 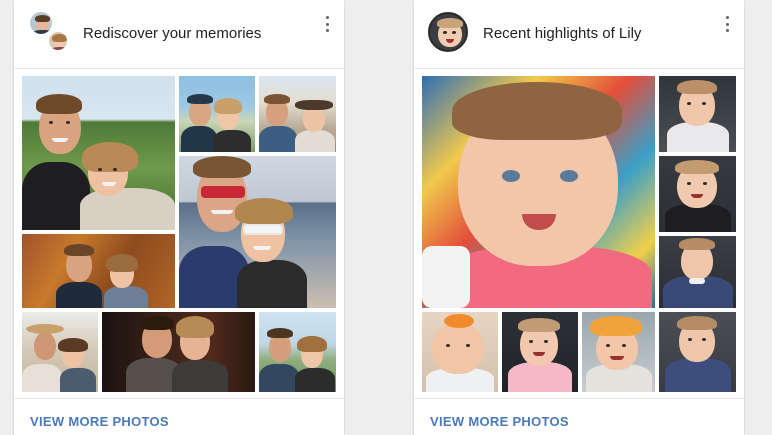 I want to click on card-header: Rediscover your memories, so click(x=179, y=34).